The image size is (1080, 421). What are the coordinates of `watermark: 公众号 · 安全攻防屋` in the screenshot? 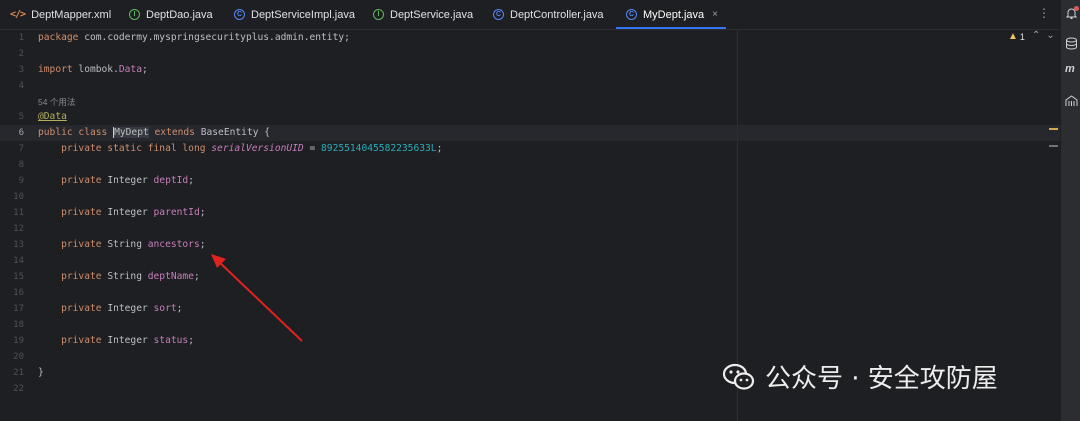 It's located at (859, 376).